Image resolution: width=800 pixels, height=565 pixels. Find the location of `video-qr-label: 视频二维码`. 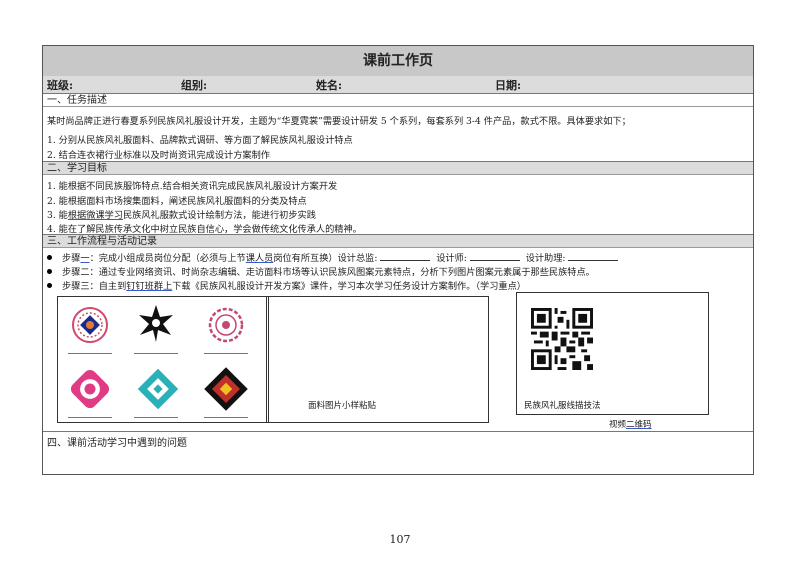

video-qr-label: 视频二维码 is located at coordinates (630, 425).